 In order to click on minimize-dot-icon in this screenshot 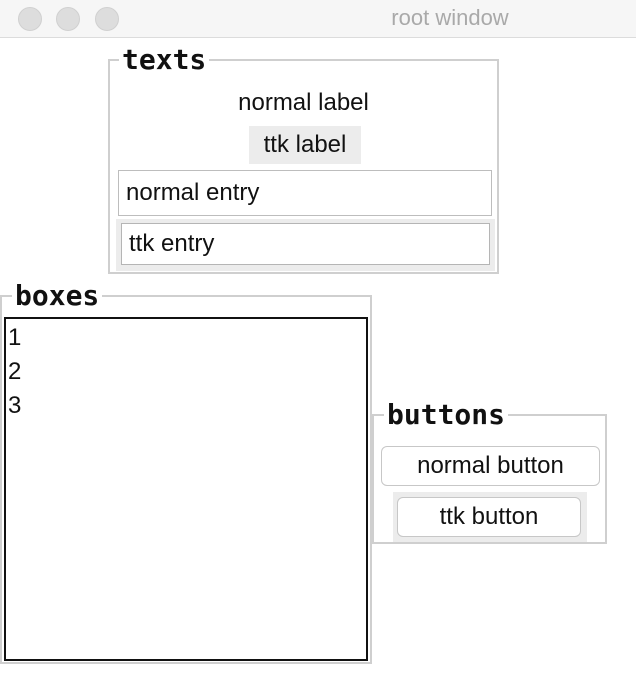, I will do `click(68, 19)`.